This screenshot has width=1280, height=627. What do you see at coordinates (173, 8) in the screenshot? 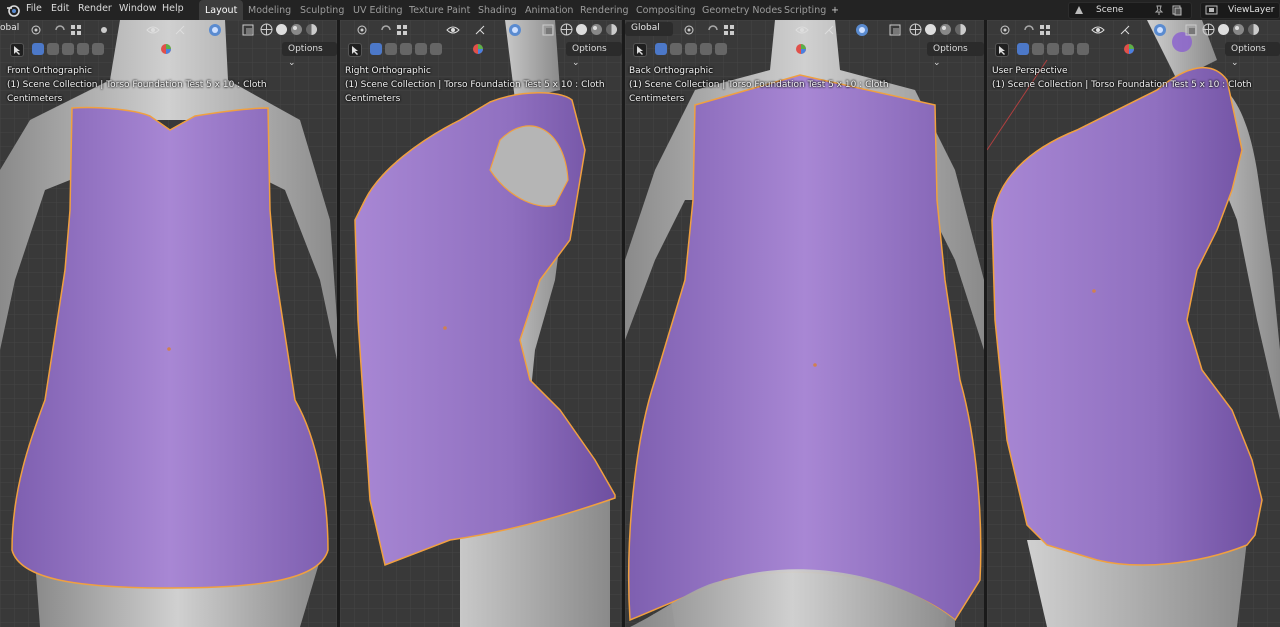
I see `menu-help: Help` at bounding box center [173, 8].